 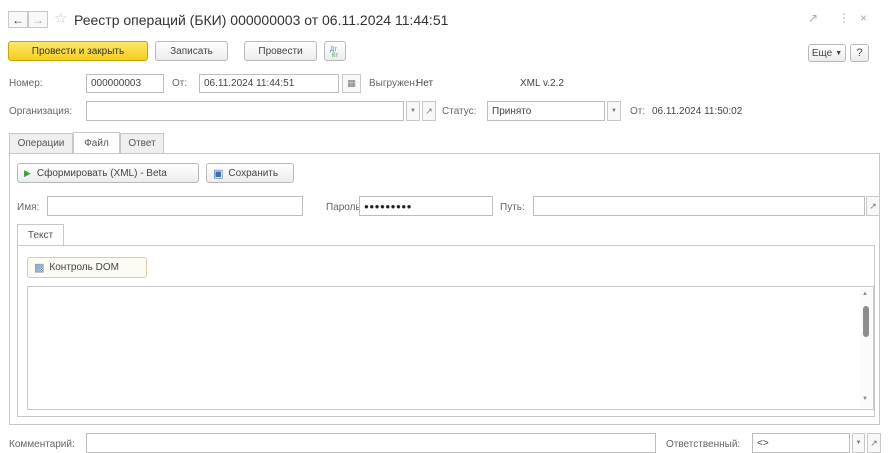 I want to click on password-label: Пароль:, so click(x=345, y=207).